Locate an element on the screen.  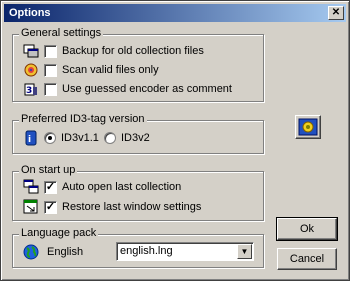
id3v2-label: ID3v2 is located at coordinates (135, 138).